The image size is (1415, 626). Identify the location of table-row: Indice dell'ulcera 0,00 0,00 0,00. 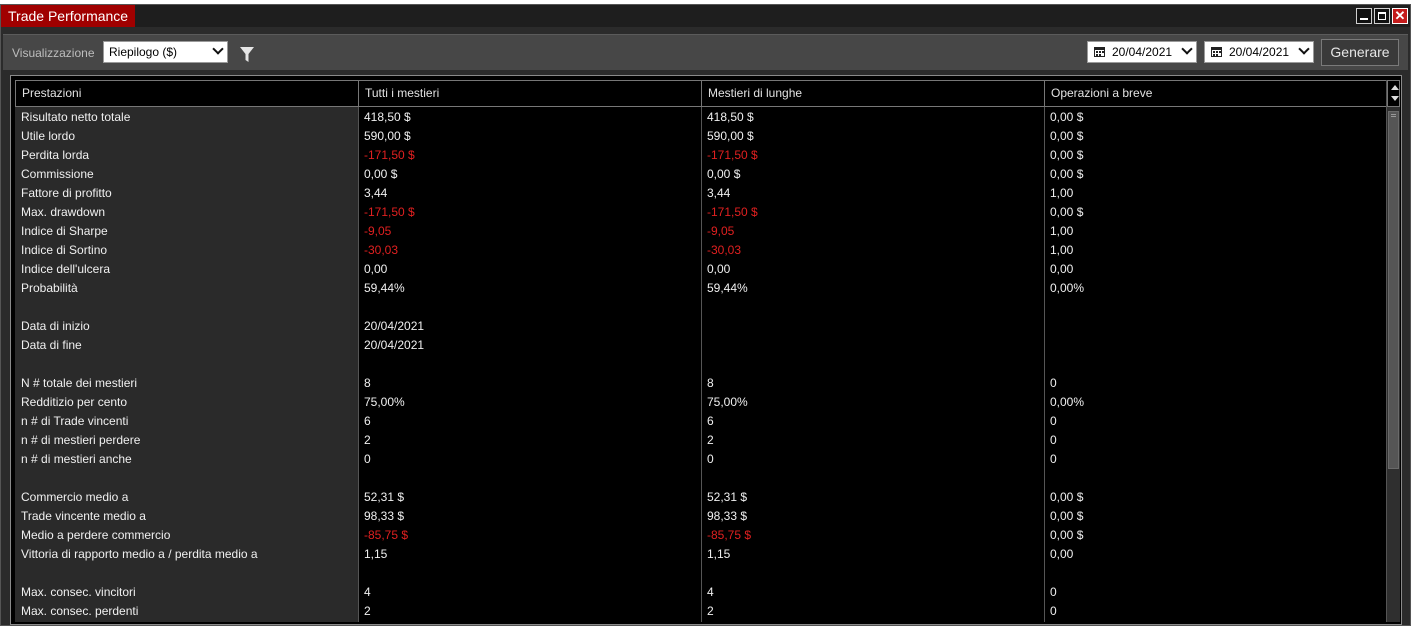
(700, 269).